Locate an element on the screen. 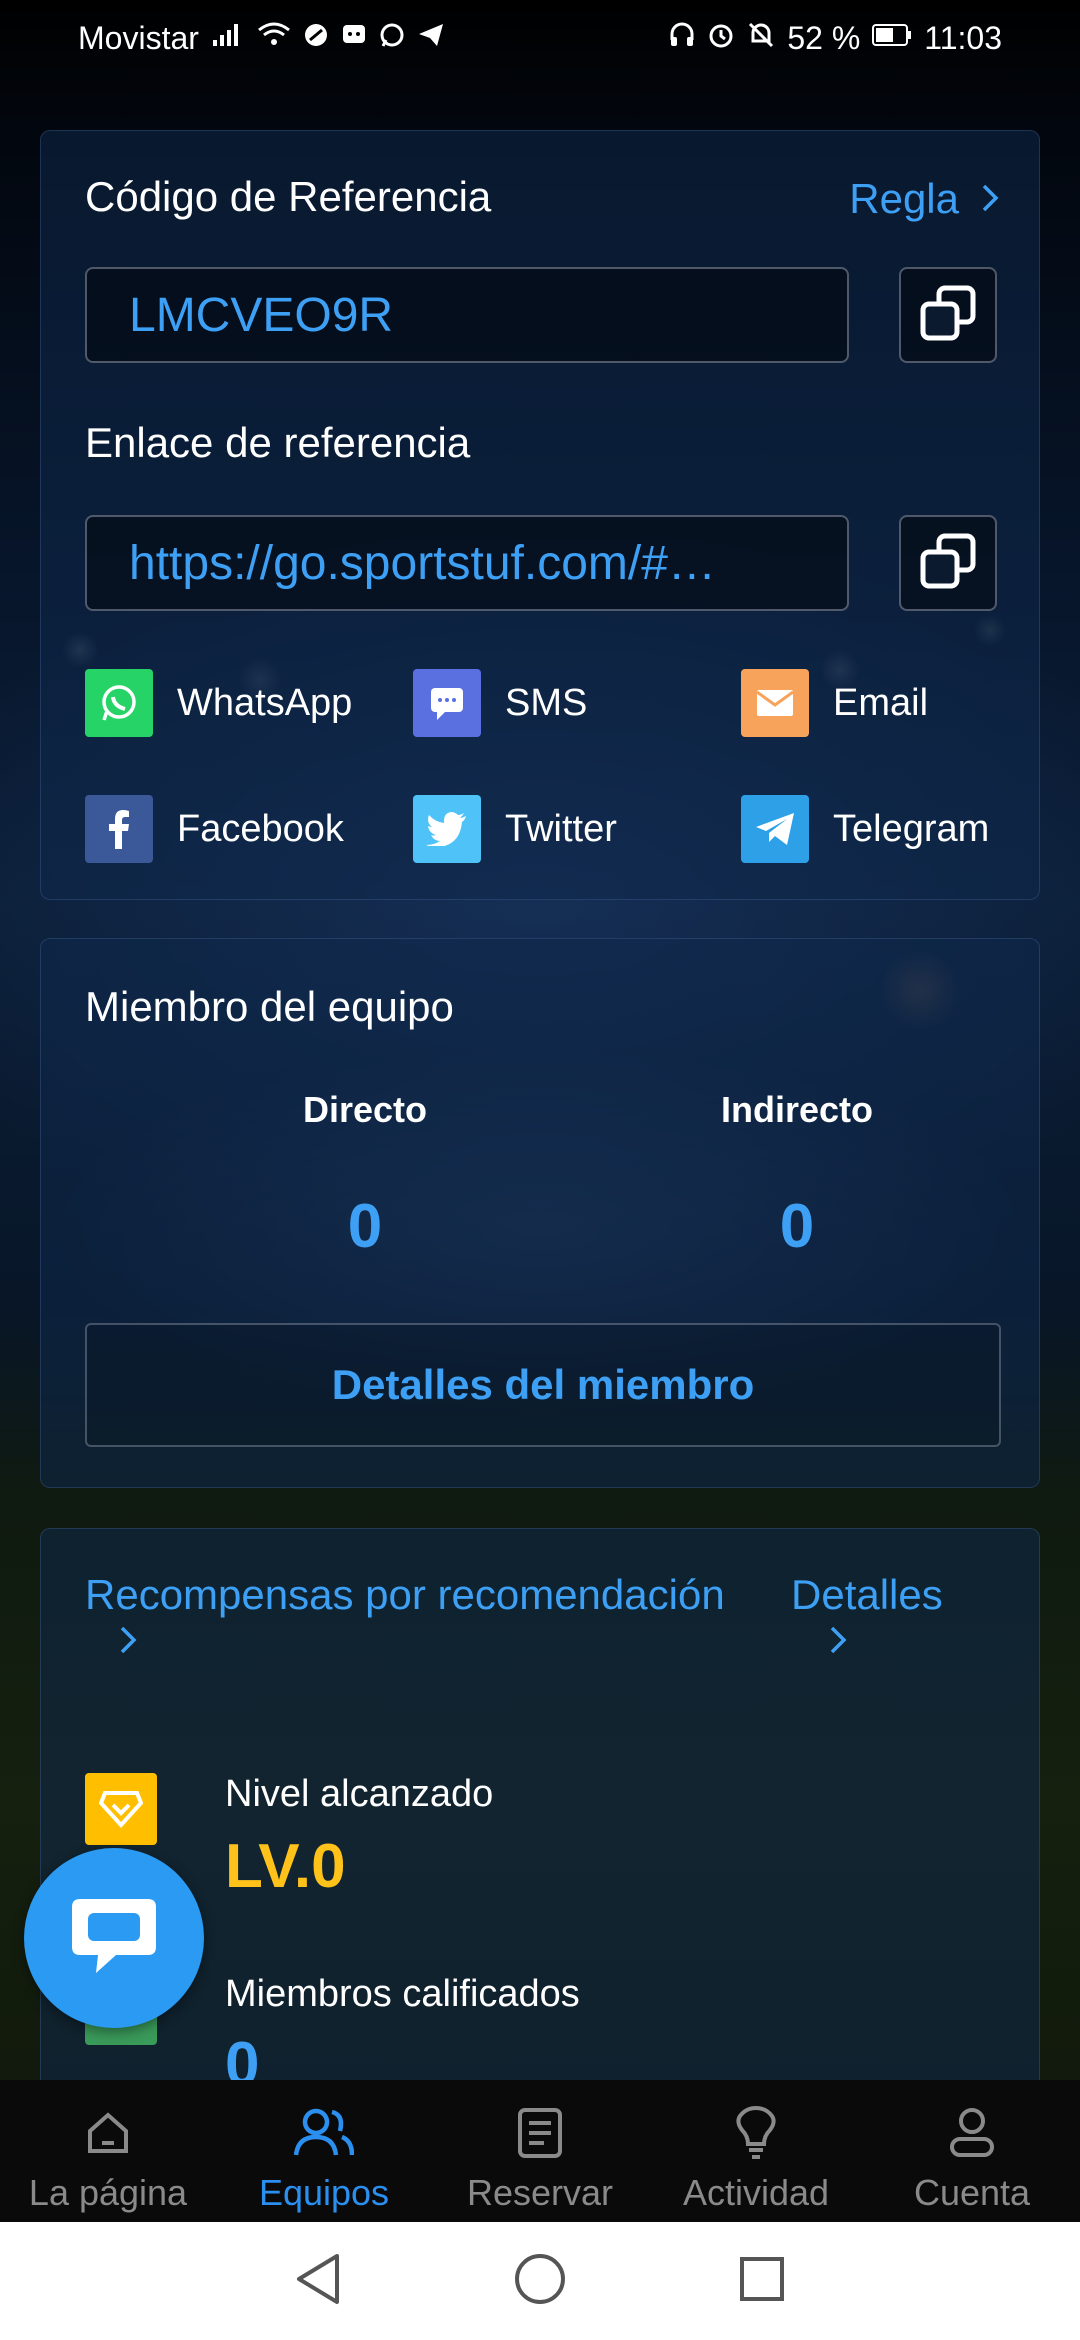  indirect-label: Indirecto is located at coordinates (796, 1109).